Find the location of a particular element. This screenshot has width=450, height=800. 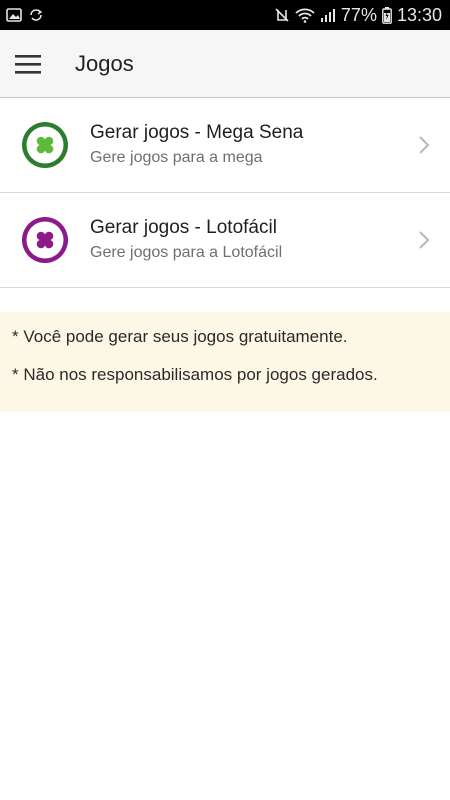

sync-icon is located at coordinates (36, 15).